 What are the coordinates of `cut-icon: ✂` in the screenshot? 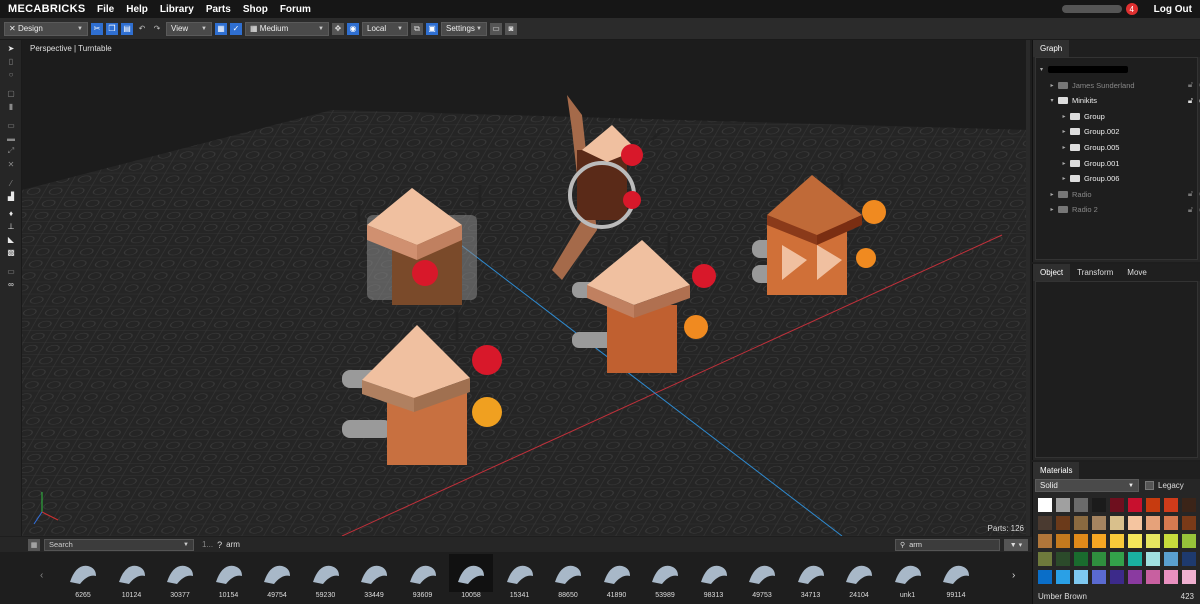 It's located at (97, 28).